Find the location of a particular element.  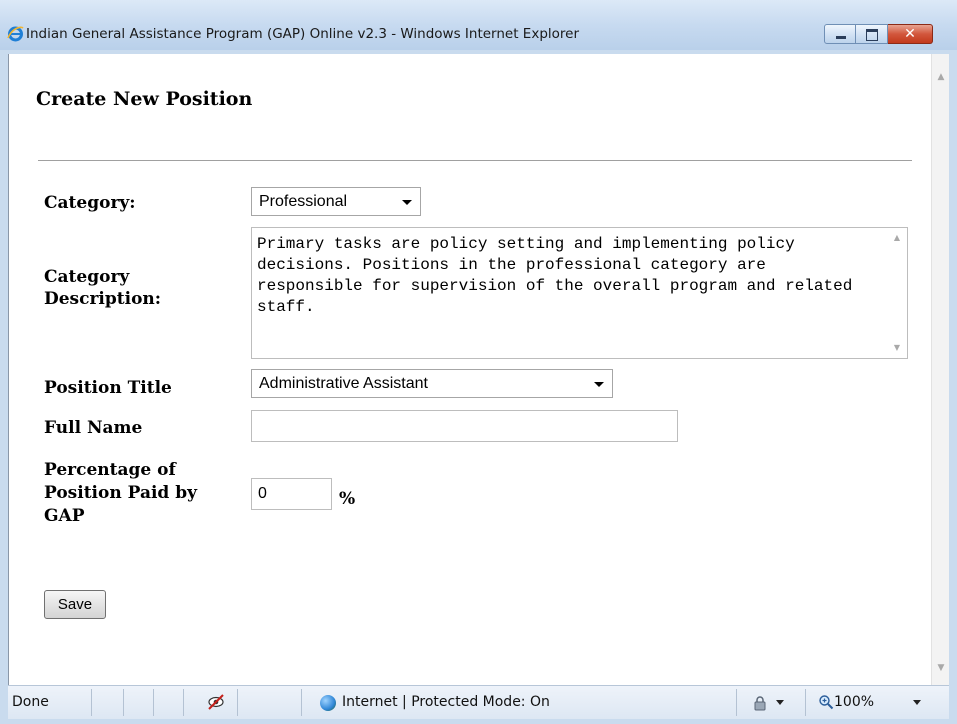

maximize-button is located at coordinates (872, 34).